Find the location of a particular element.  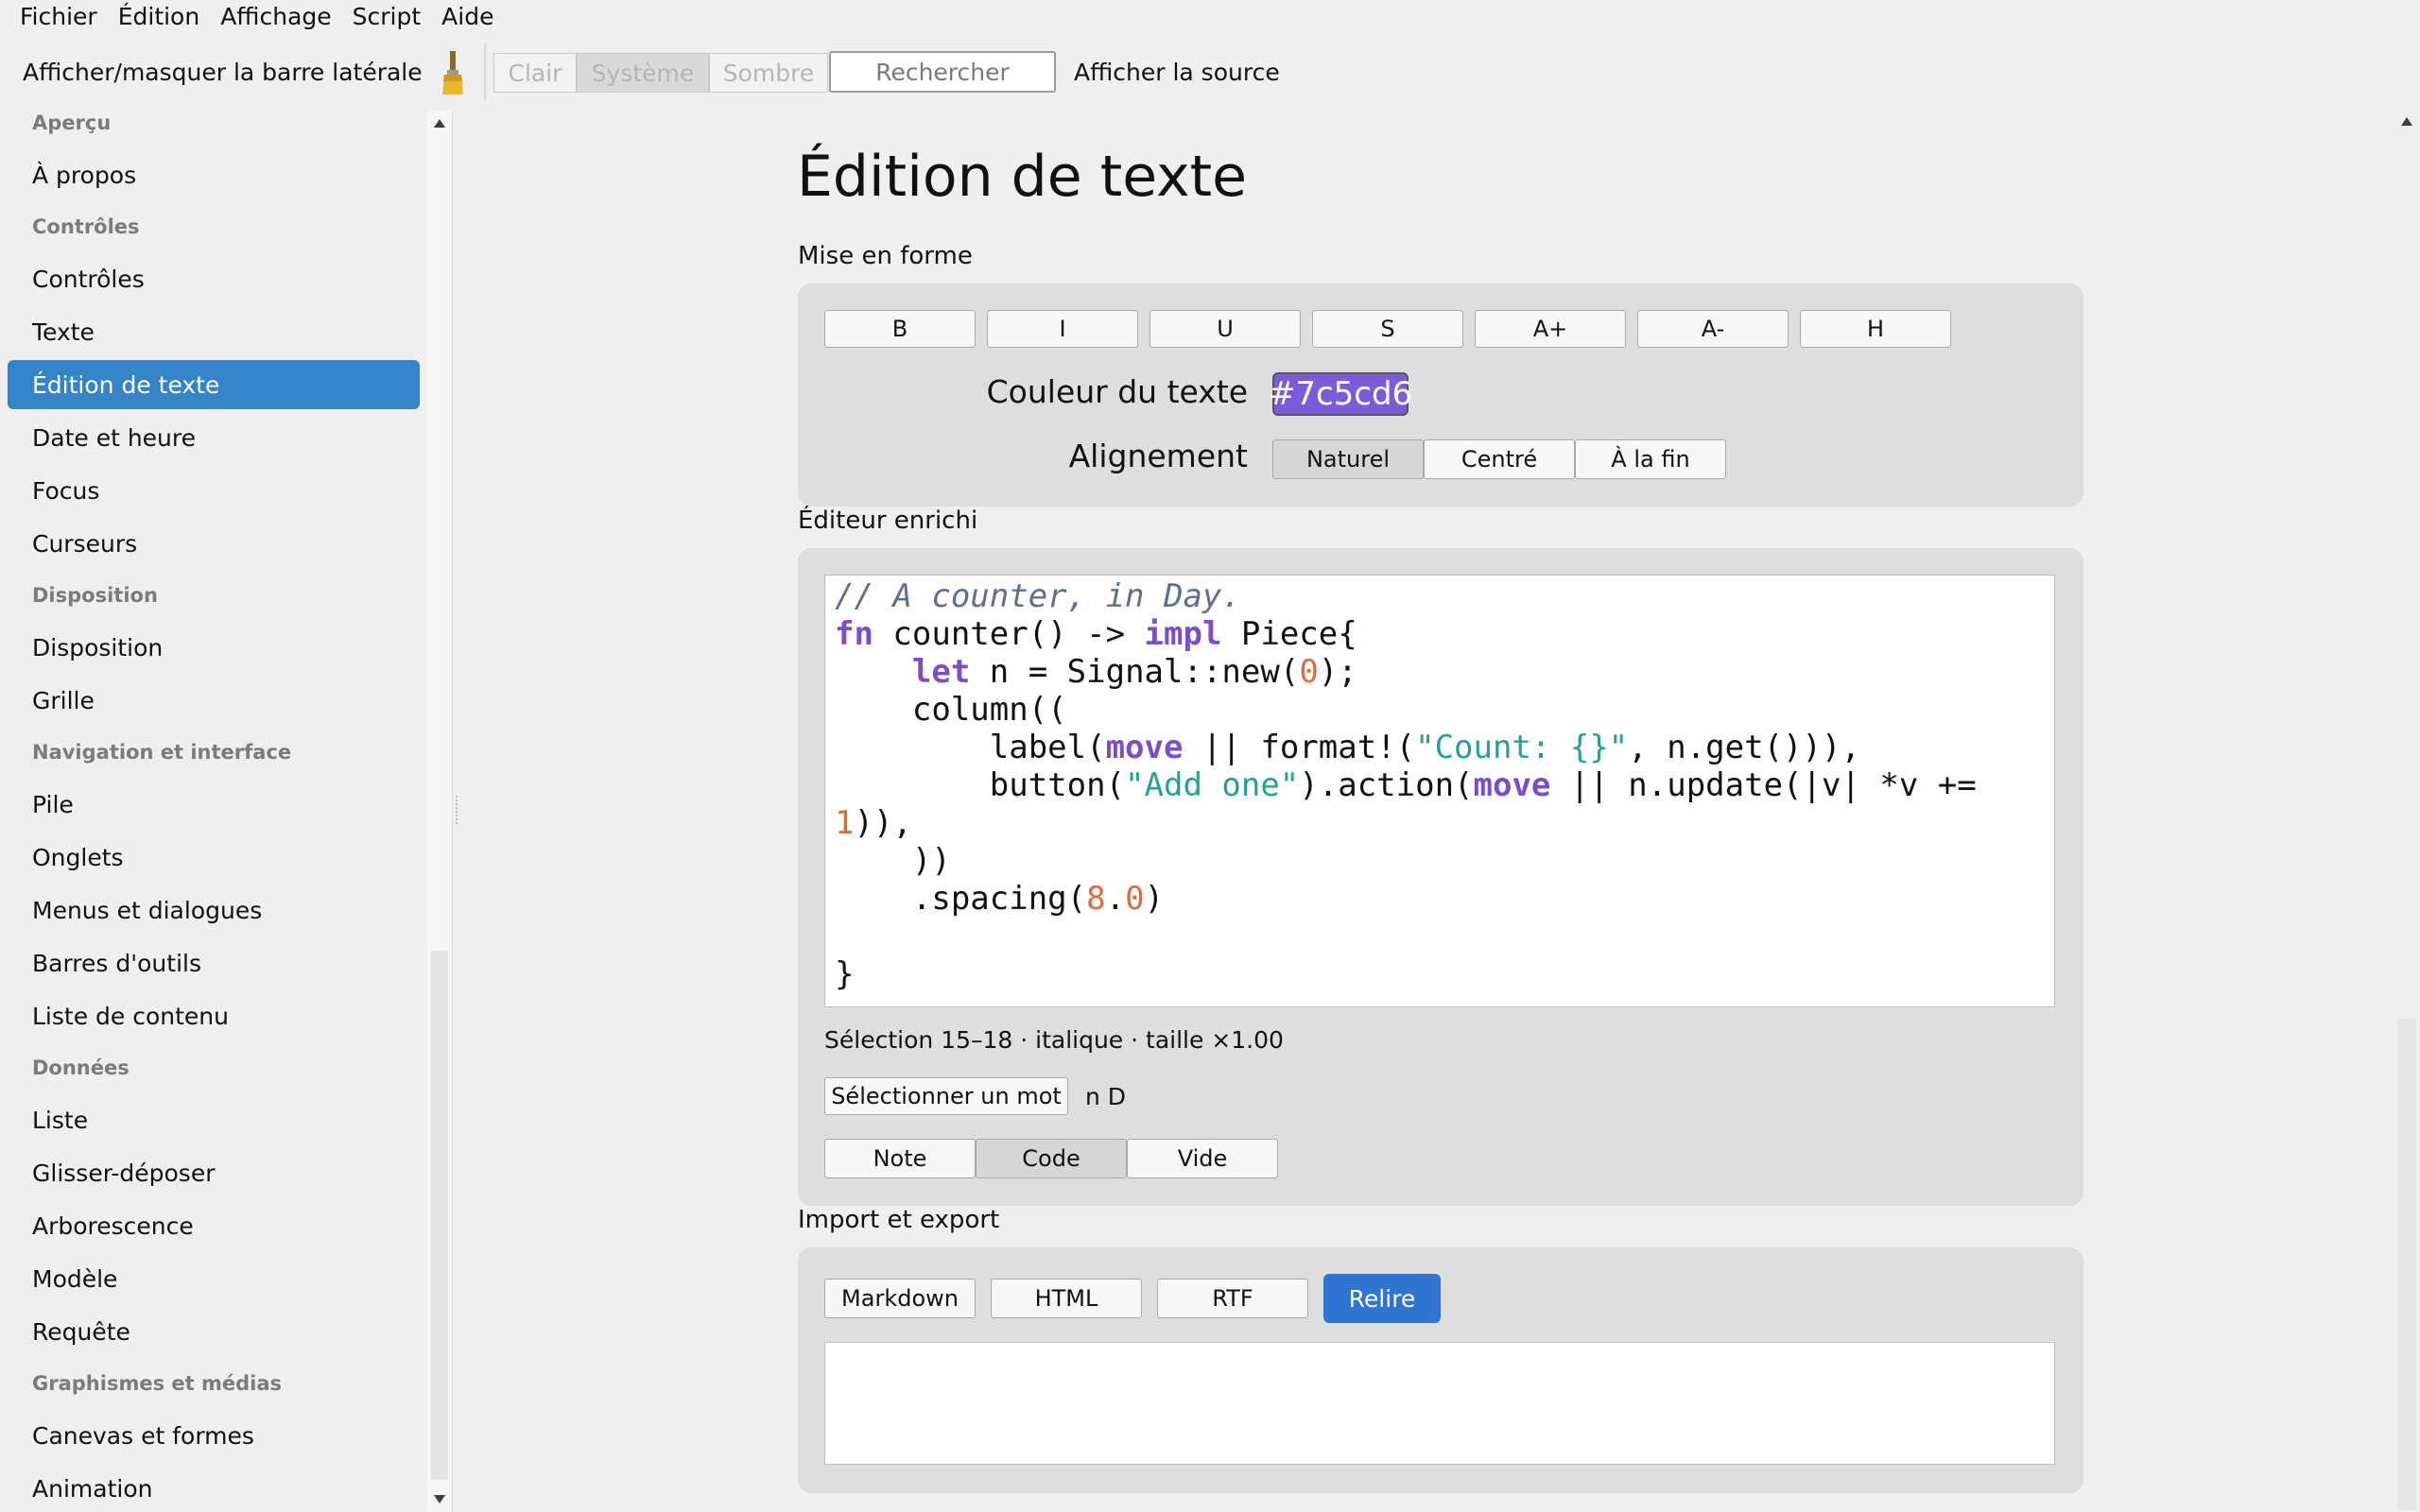

rich-editor-section-label: Éditeur enrichi is located at coordinates (888, 521).